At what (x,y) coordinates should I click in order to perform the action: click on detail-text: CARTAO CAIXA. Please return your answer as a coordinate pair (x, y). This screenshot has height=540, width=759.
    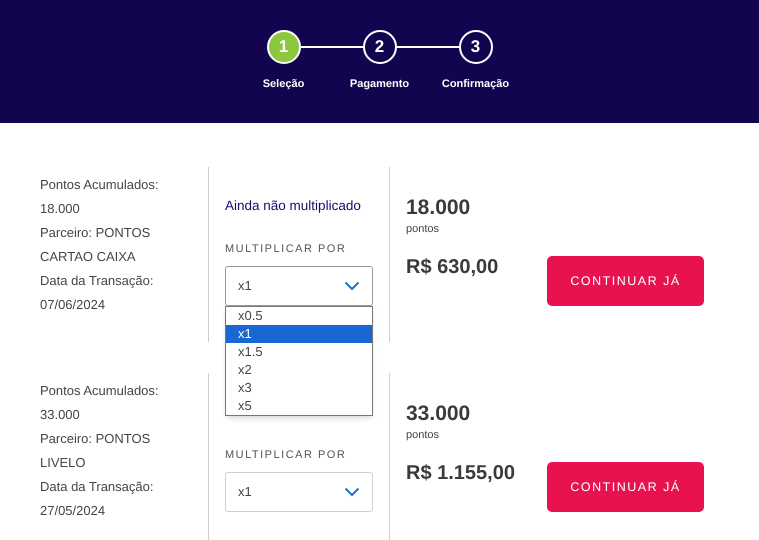
    Looking at the image, I should click on (88, 257).